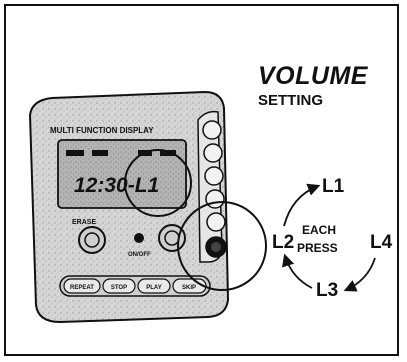  I want to click on arrow-l2-to-l3, so click(297, 271).